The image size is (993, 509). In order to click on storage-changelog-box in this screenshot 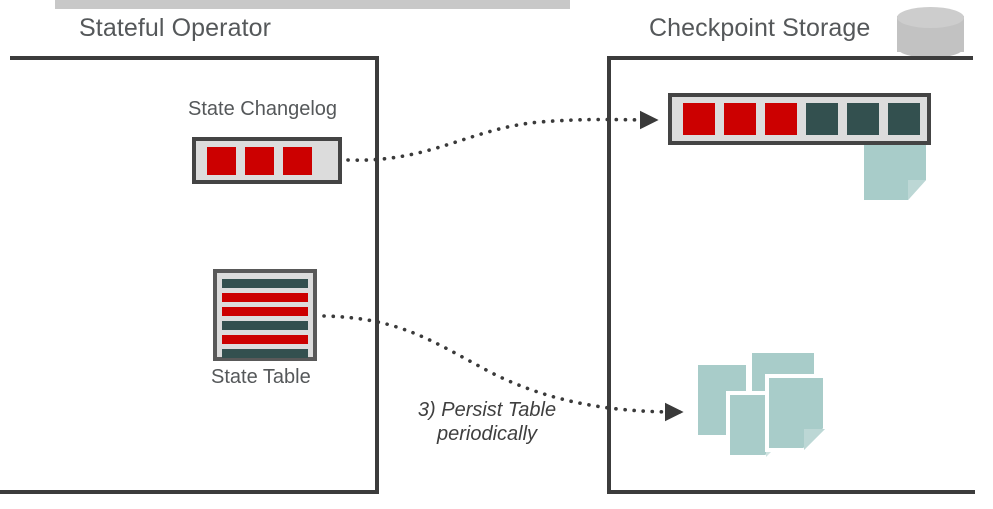, I will do `click(799, 119)`.